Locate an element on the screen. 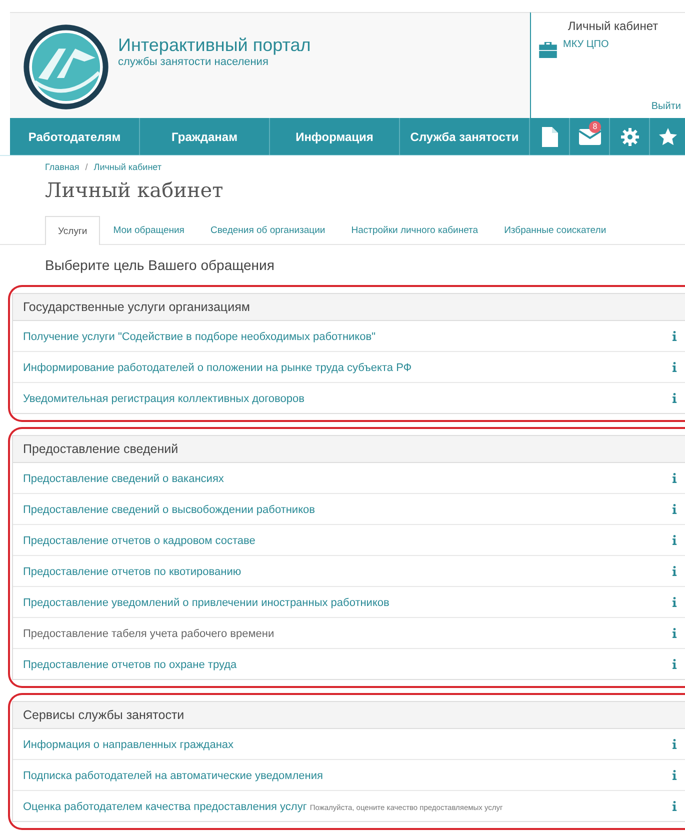 The image size is (685, 834). service-link: Предоставление уведомлений о привлечении иностранных работников is located at coordinates (206, 603).